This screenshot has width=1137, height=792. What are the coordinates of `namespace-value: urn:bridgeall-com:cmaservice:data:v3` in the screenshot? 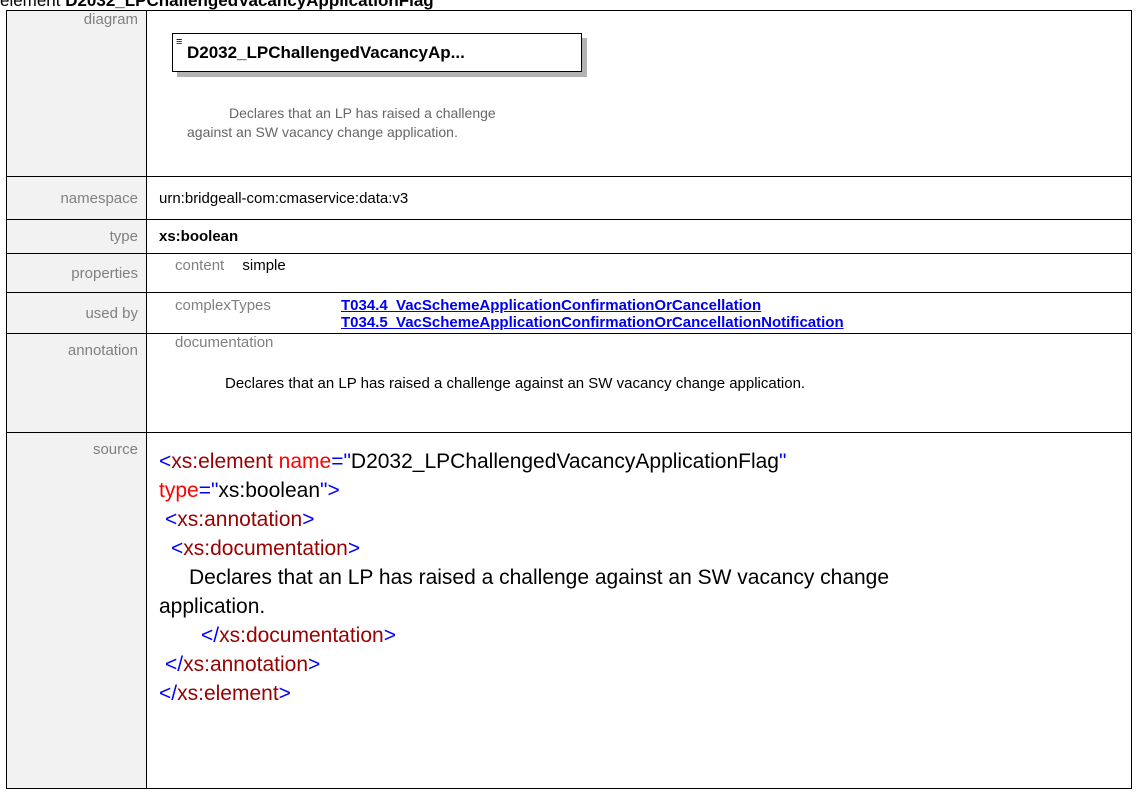 It's located at (639, 198).